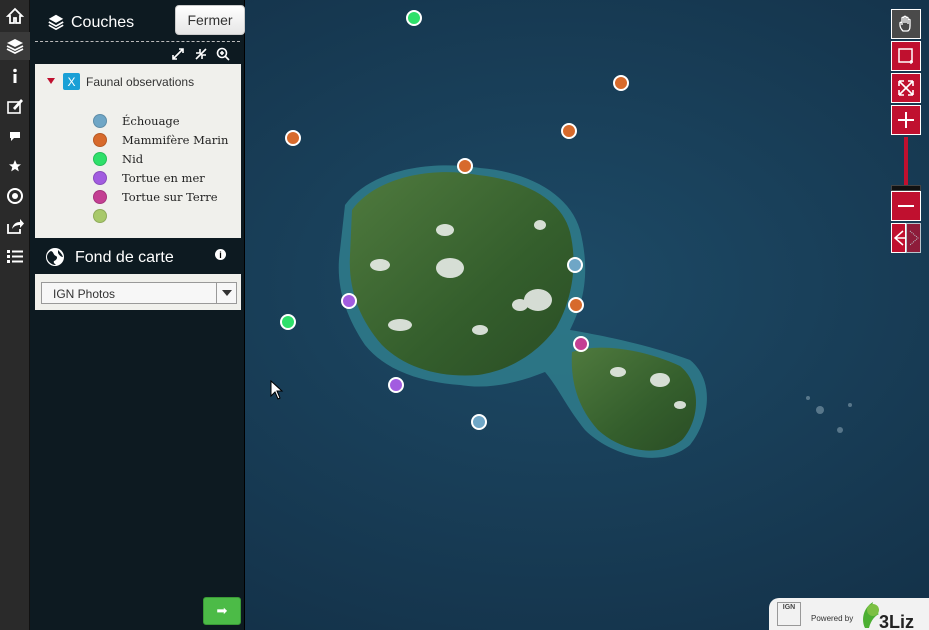 The height and width of the screenshot is (630, 929). I want to click on globe-icon, so click(55, 257).